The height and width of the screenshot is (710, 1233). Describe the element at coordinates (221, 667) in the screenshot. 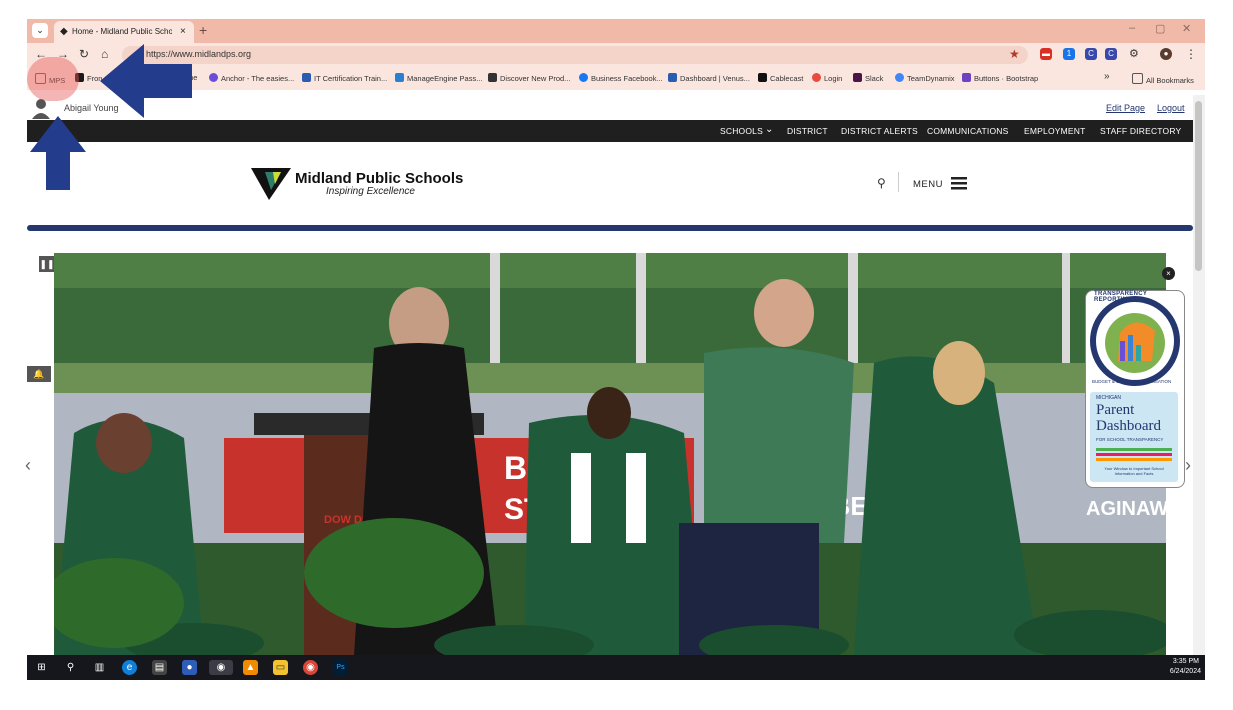

I see `chrome-active-icon: ◉` at that location.